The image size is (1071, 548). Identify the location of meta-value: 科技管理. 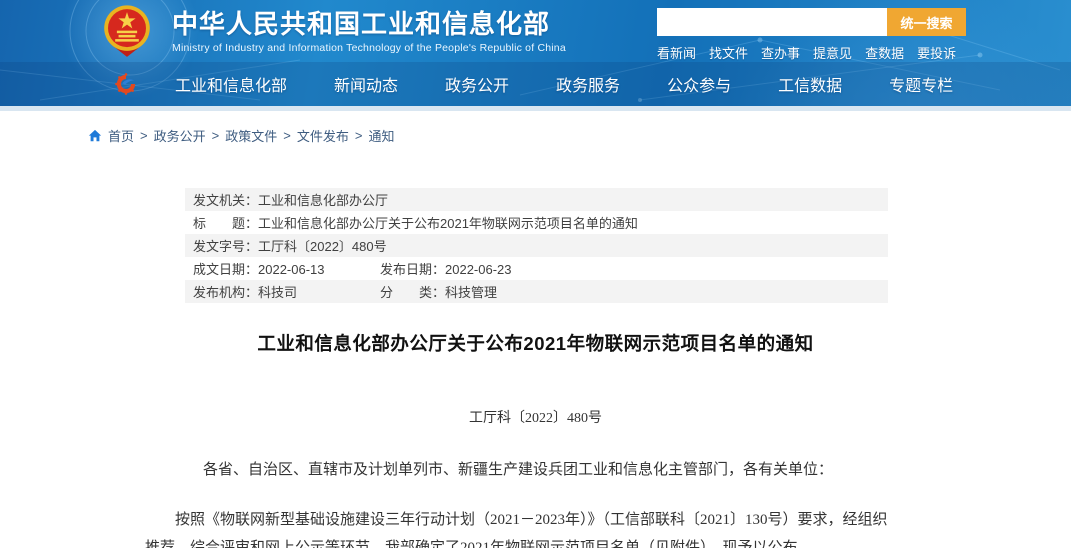
(471, 292).